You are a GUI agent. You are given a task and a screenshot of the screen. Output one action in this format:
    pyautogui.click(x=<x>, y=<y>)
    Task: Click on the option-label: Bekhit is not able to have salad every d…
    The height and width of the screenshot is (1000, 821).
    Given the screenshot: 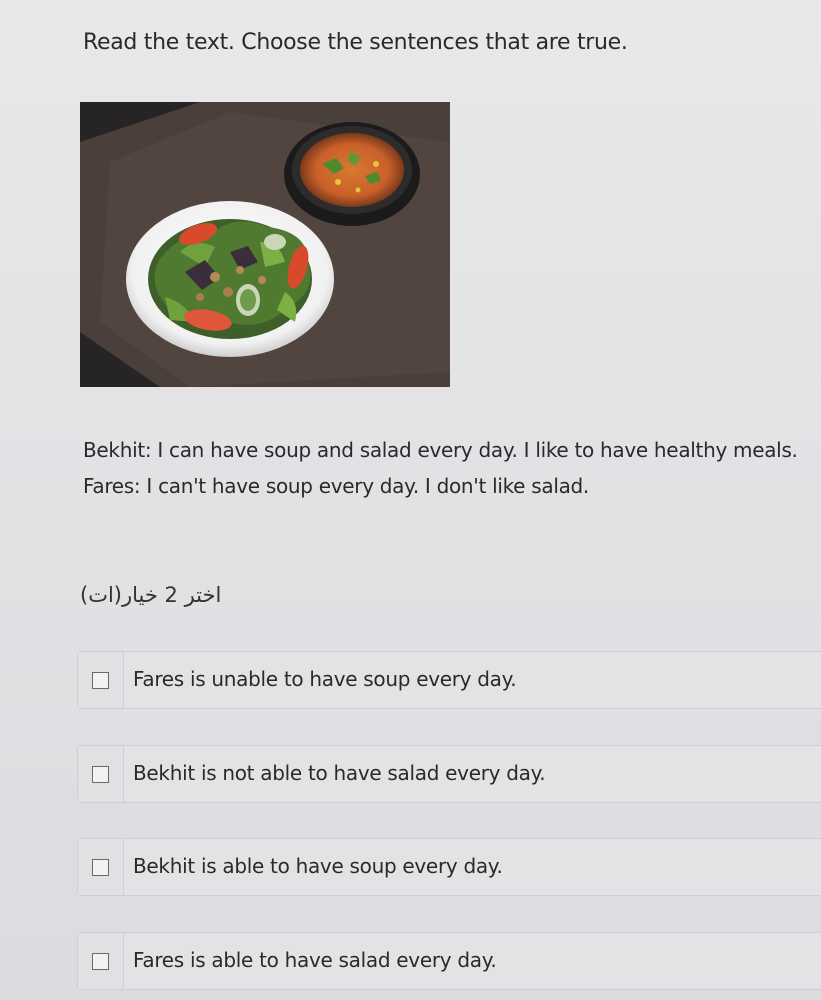 What is the action you would take?
    pyautogui.click(x=339, y=773)
    